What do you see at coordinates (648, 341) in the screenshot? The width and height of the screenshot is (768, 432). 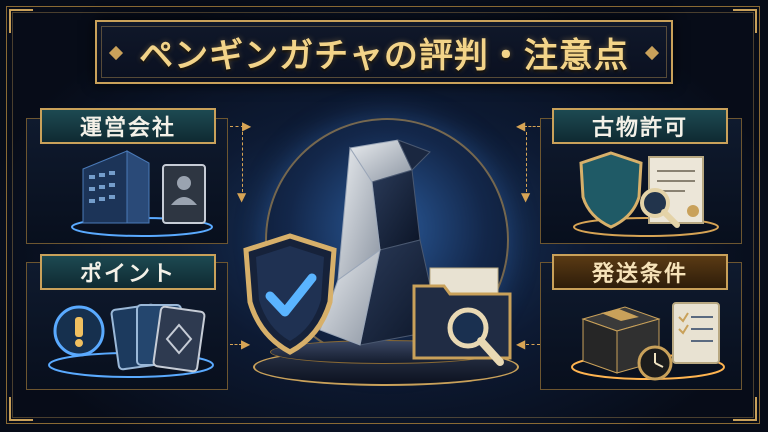 I see `package-box-icon` at bounding box center [648, 341].